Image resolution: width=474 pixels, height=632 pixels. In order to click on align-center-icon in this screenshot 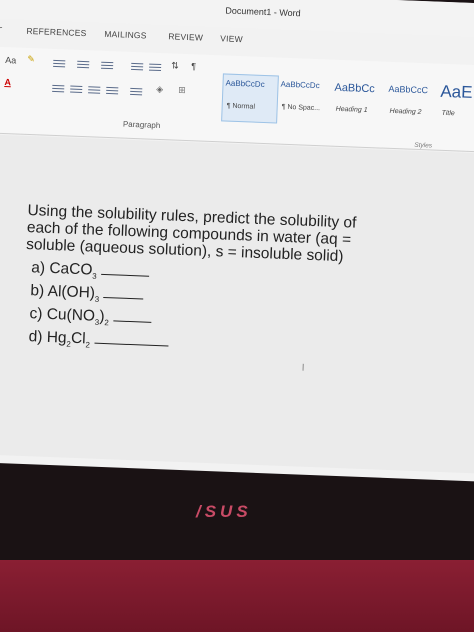, I will do `click(76, 89)`.